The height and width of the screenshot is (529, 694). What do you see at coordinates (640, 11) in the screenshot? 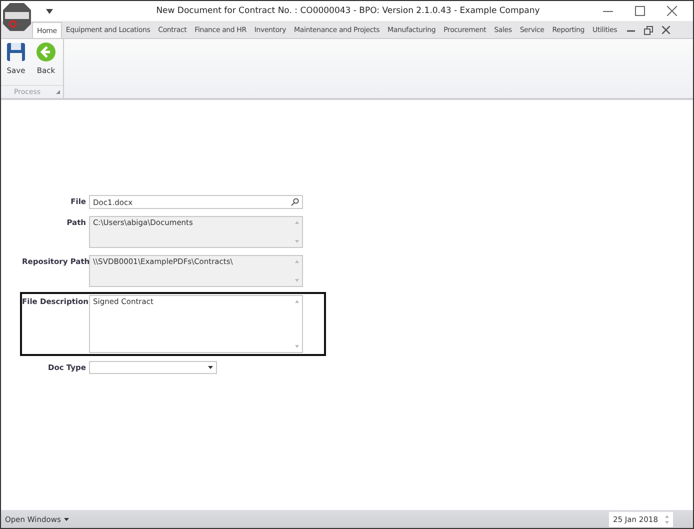
I see `maximize-icon` at bounding box center [640, 11].